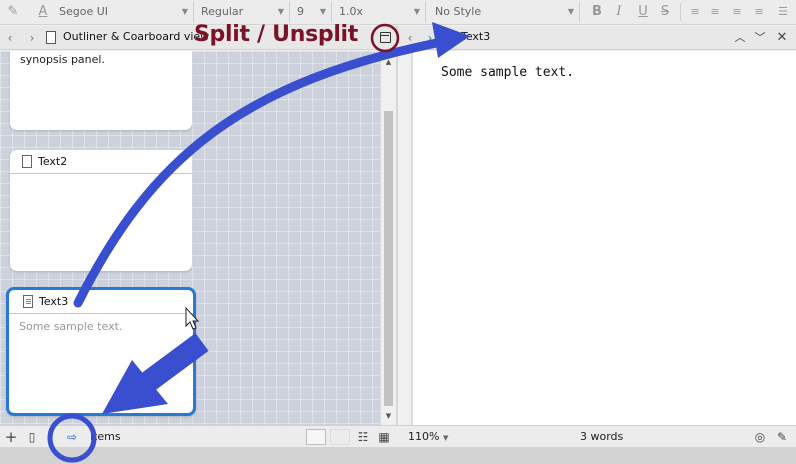  What do you see at coordinates (505, 12) in the screenshot?
I see `paragraph-style-select: No Style ▼` at bounding box center [505, 12].